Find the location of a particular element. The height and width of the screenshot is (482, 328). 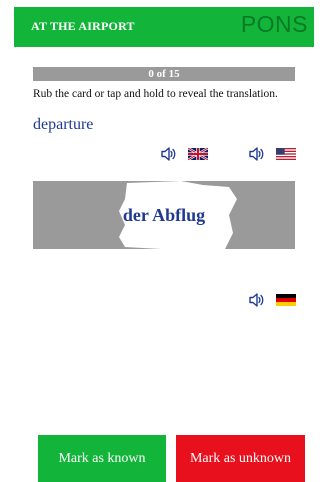

translation-text: der Abflug is located at coordinates (164, 214).